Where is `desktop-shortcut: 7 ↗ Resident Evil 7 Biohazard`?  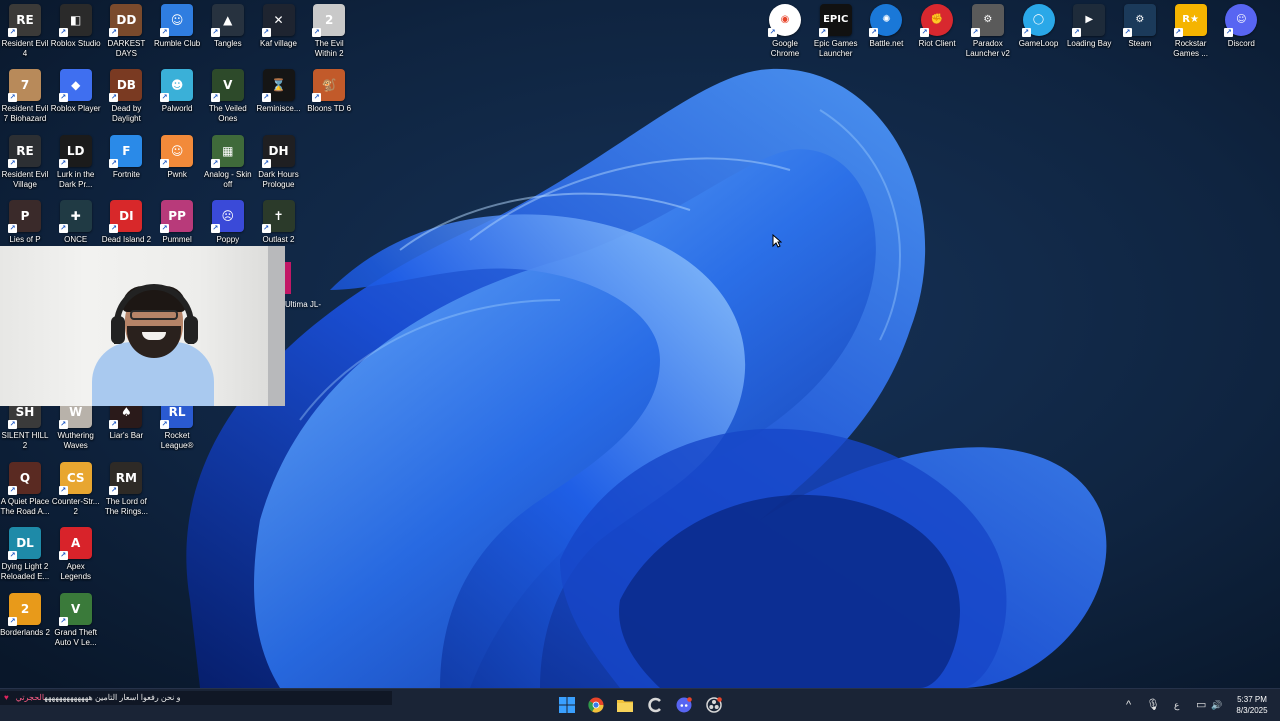
desktop-shortcut: 7 ↗ Resident Evil 7 Biohazard is located at coordinates (25, 96).